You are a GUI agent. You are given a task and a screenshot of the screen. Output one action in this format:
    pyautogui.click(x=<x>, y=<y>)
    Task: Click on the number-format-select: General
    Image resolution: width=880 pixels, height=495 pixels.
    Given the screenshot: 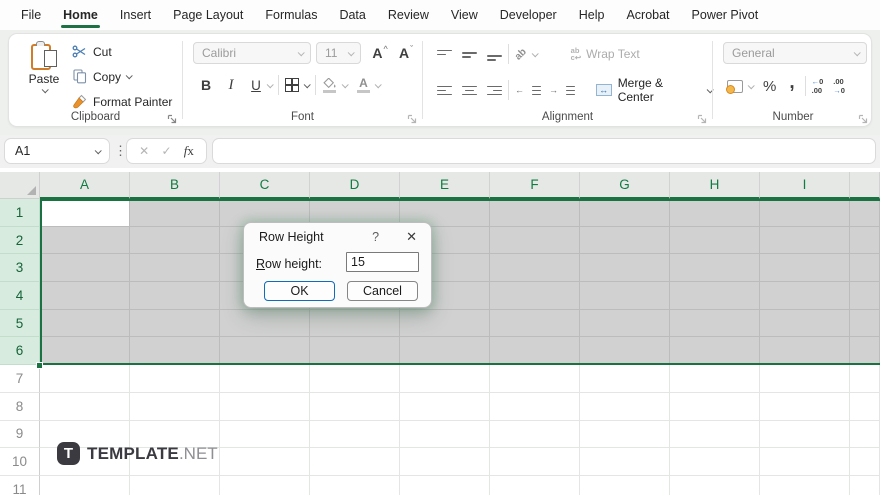 What is the action you would take?
    pyautogui.click(x=795, y=53)
    